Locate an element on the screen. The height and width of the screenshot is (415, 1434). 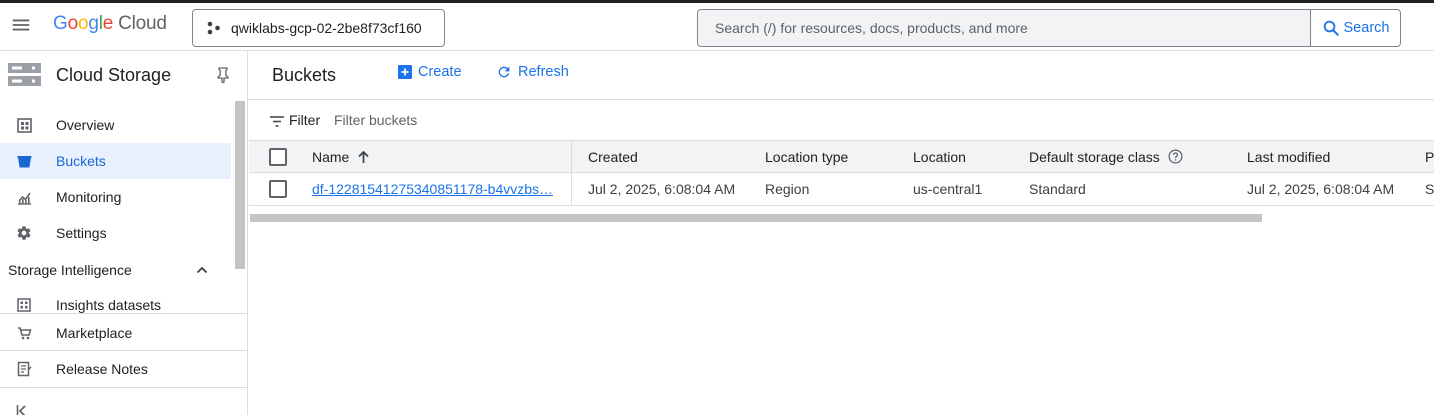
arrow-up-icon is located at coordinates (363, 157).